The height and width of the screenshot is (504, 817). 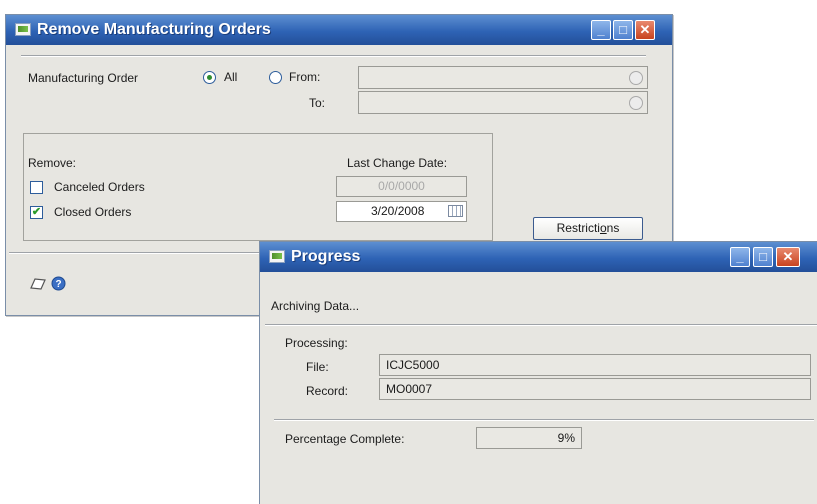 I want to click on main-title-bar: Remove Manufacturing Orders _ □ ✕, so click(x=339, y=30).